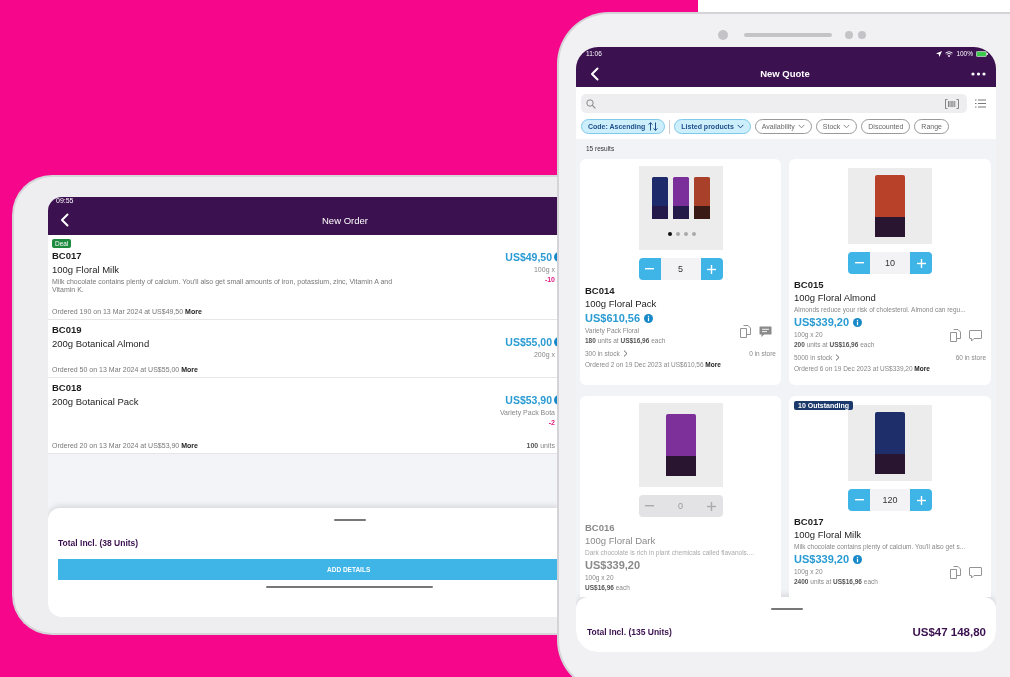 The image size is (1010, 677). I want to click on list-icon, so click(980, 103).